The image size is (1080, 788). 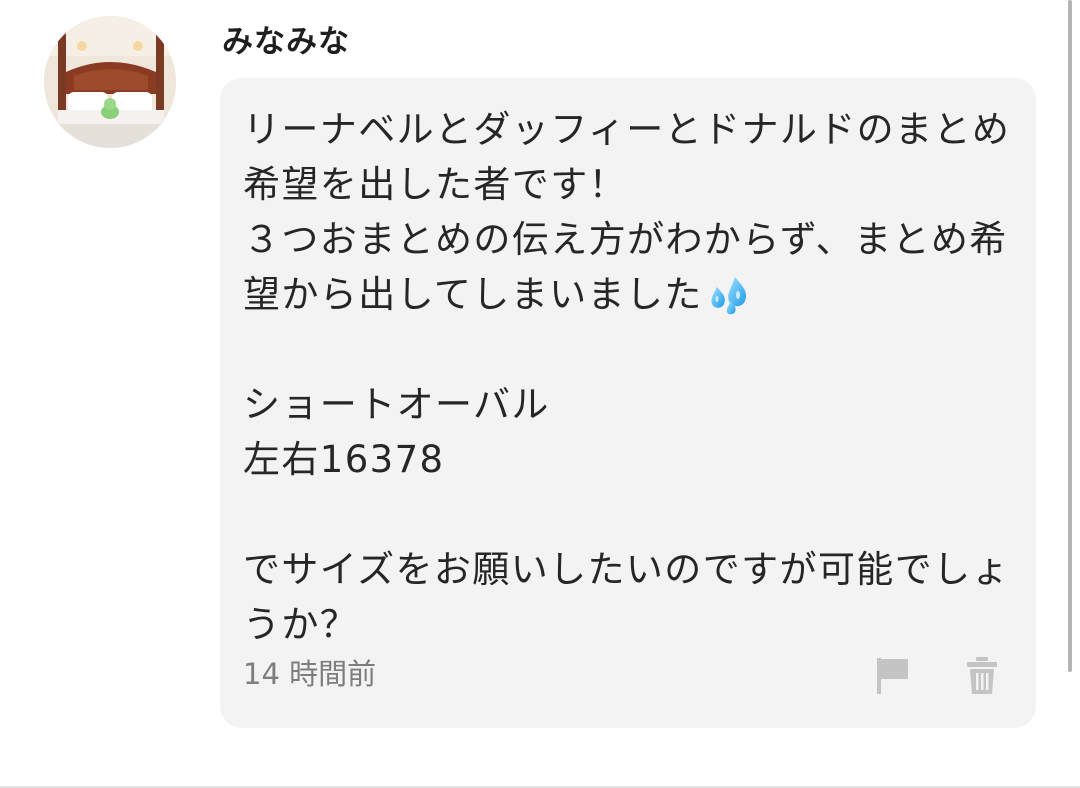 I want to click on avatar-image, so click(x=110, y=82).